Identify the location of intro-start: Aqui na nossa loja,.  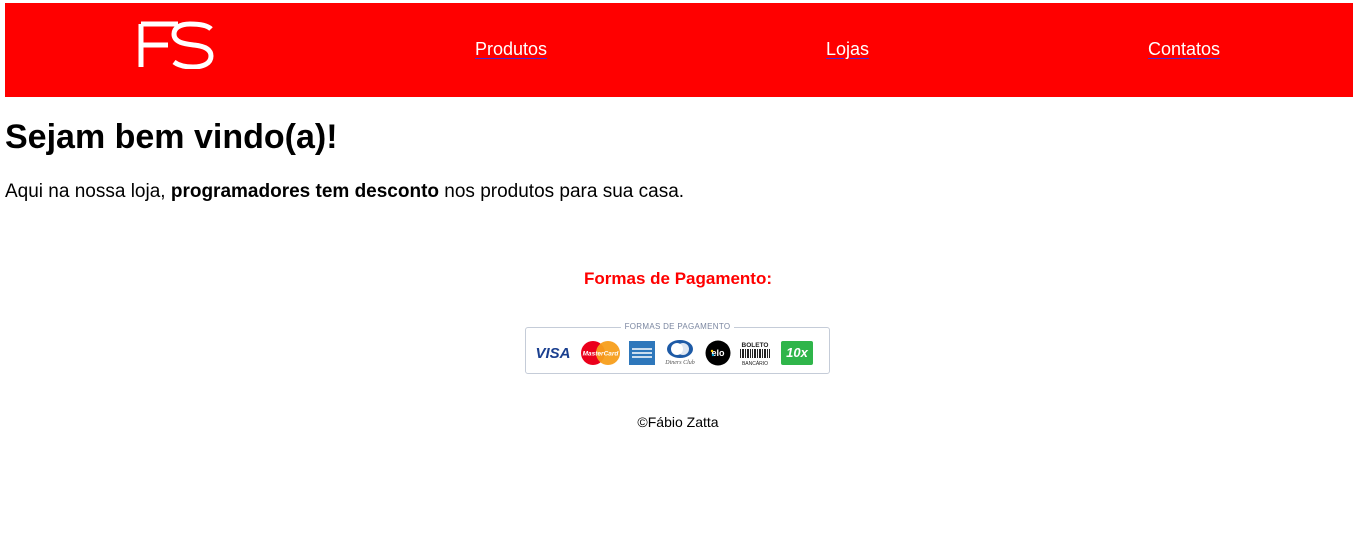
(88, 191).